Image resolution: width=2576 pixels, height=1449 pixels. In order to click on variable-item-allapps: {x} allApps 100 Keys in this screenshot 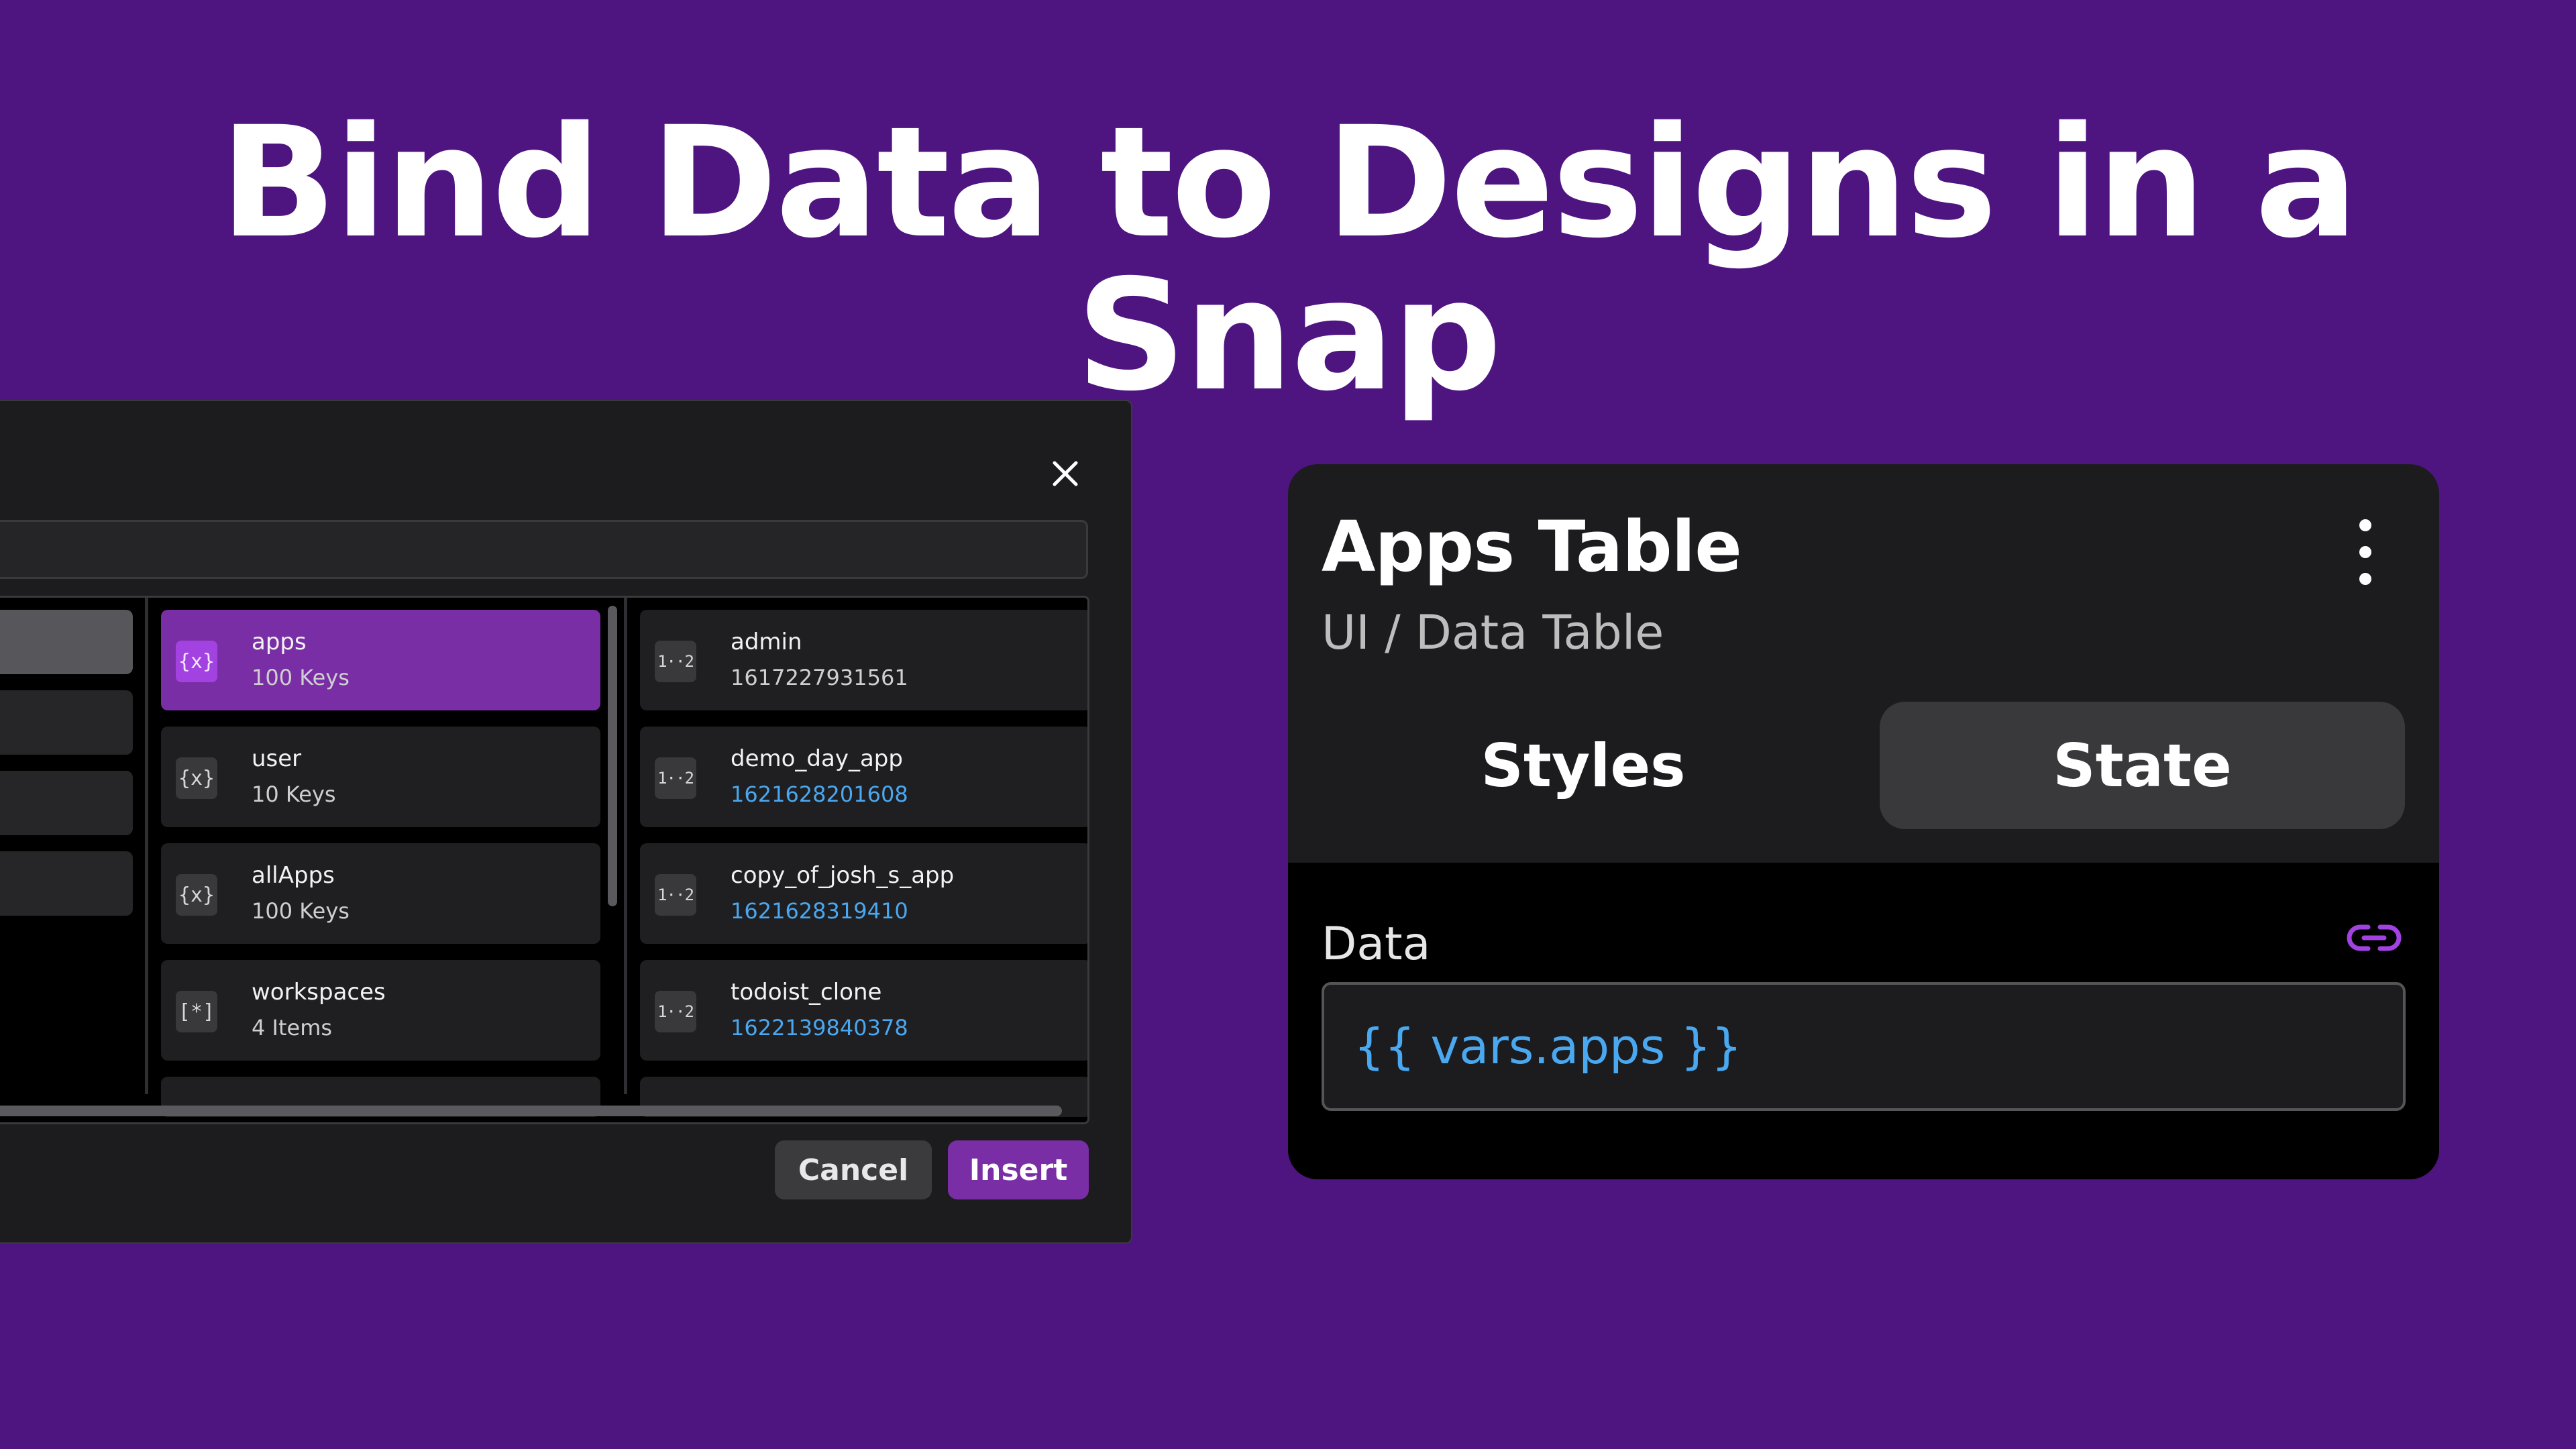, I will do `click(380, 893)`.